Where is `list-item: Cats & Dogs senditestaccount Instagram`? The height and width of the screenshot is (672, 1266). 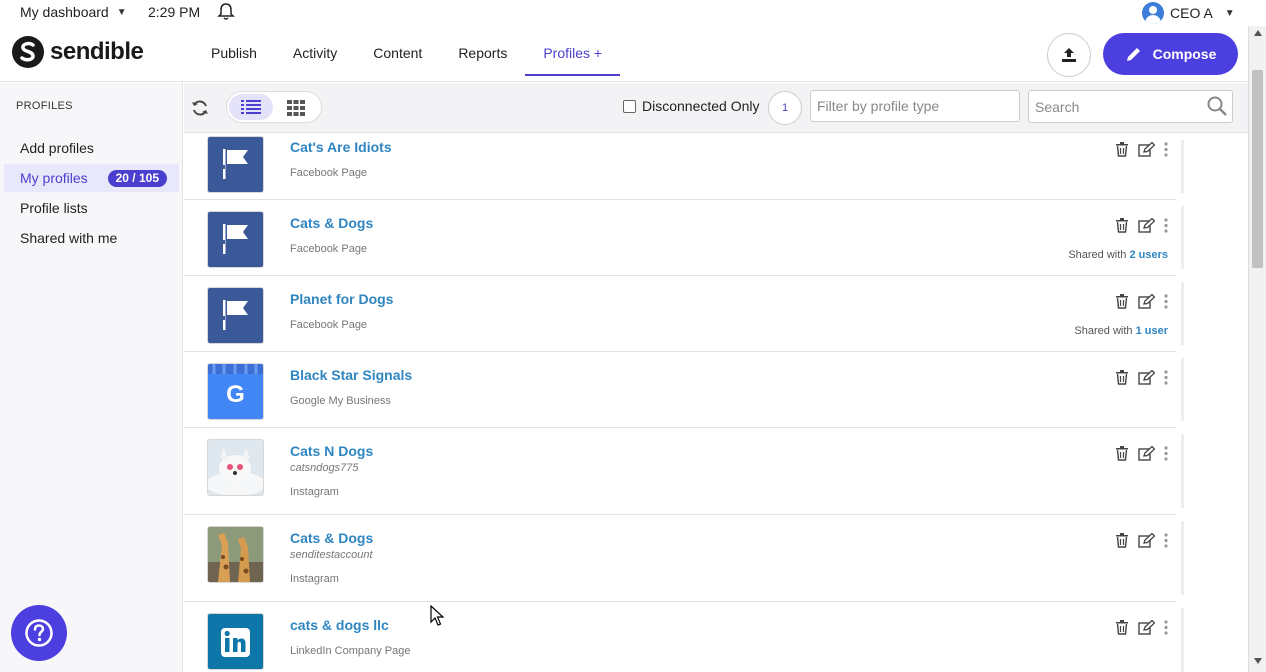
list-item: Cats & Dogs senditestaccount Instagram is located at coordinates (684, 558).